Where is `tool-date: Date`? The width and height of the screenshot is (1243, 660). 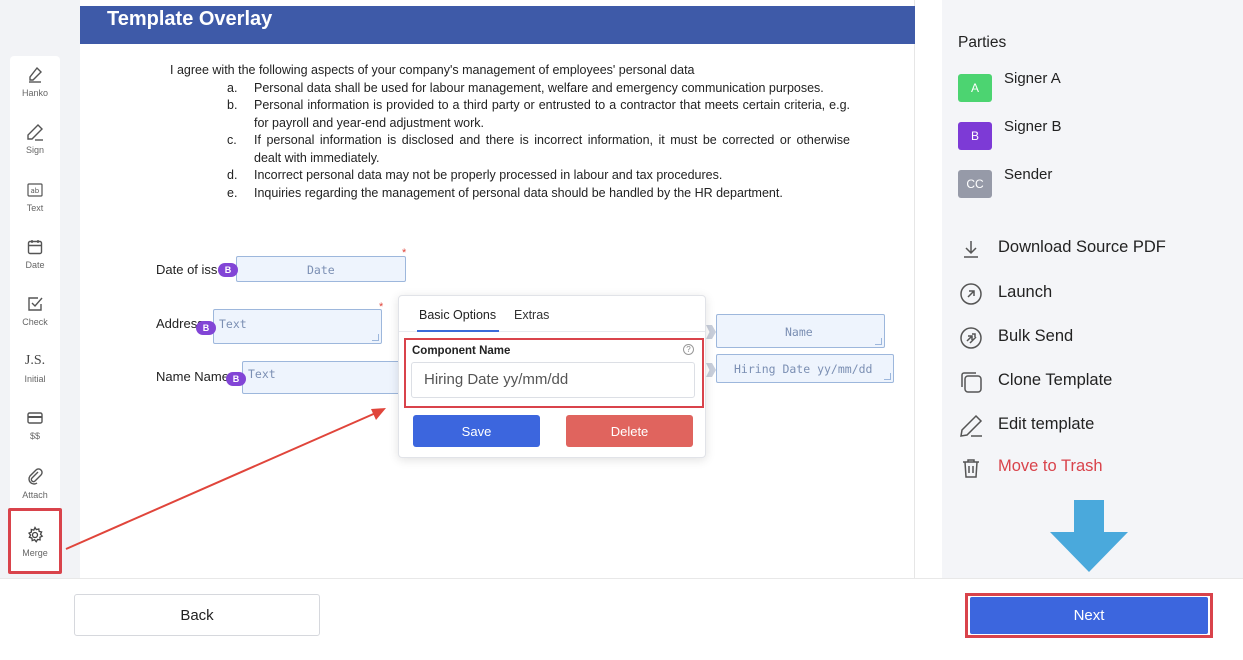 tool-date: Date is located at coordinates (35, 253).